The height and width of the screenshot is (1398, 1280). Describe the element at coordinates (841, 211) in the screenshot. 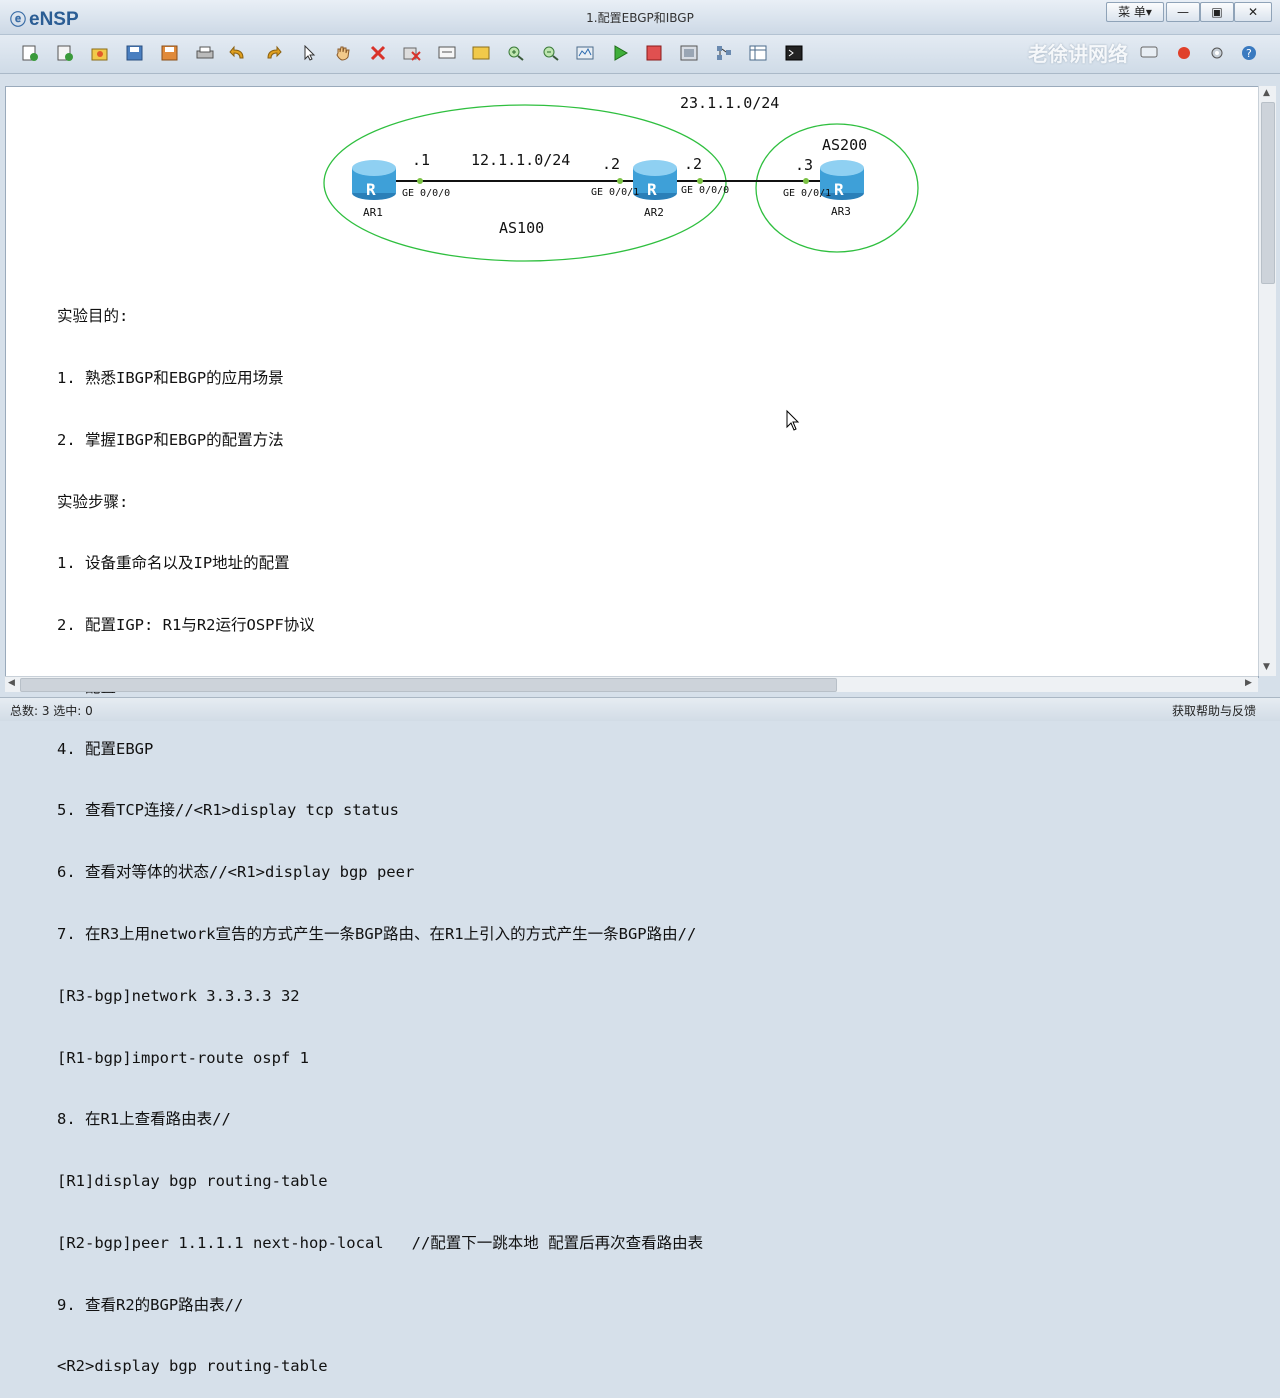

I see `router-label-ar3: AR3` at that location.